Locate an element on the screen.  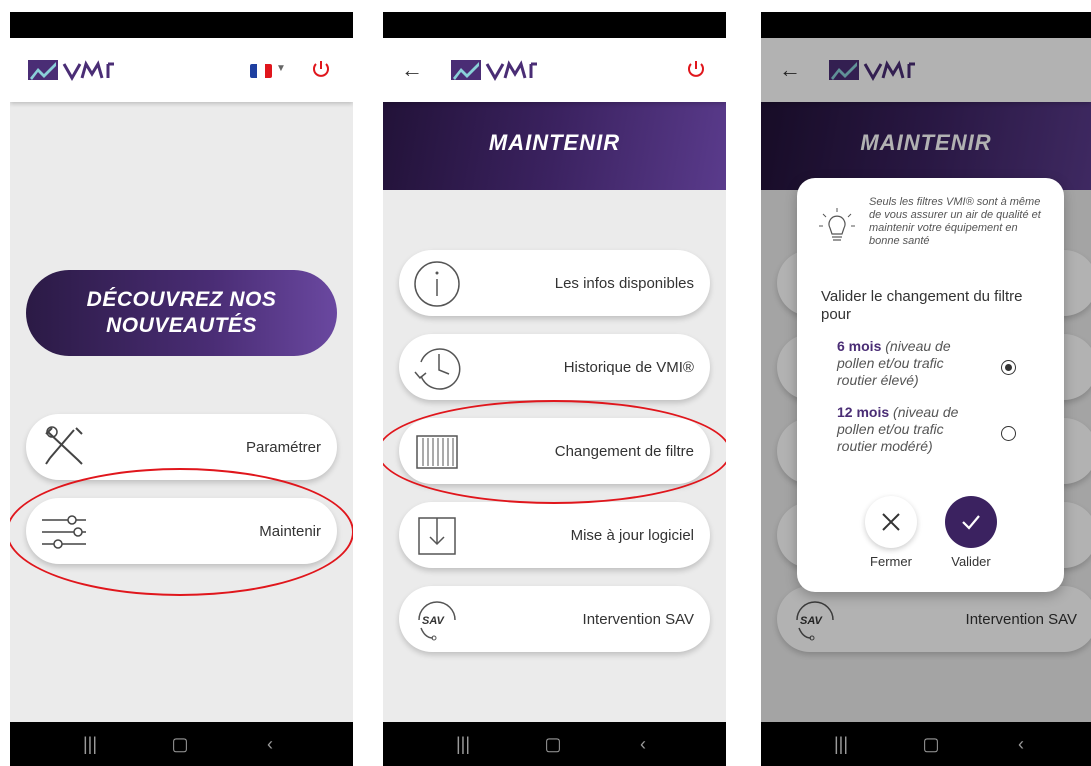
validate-button is located at coordinates (971, 522).